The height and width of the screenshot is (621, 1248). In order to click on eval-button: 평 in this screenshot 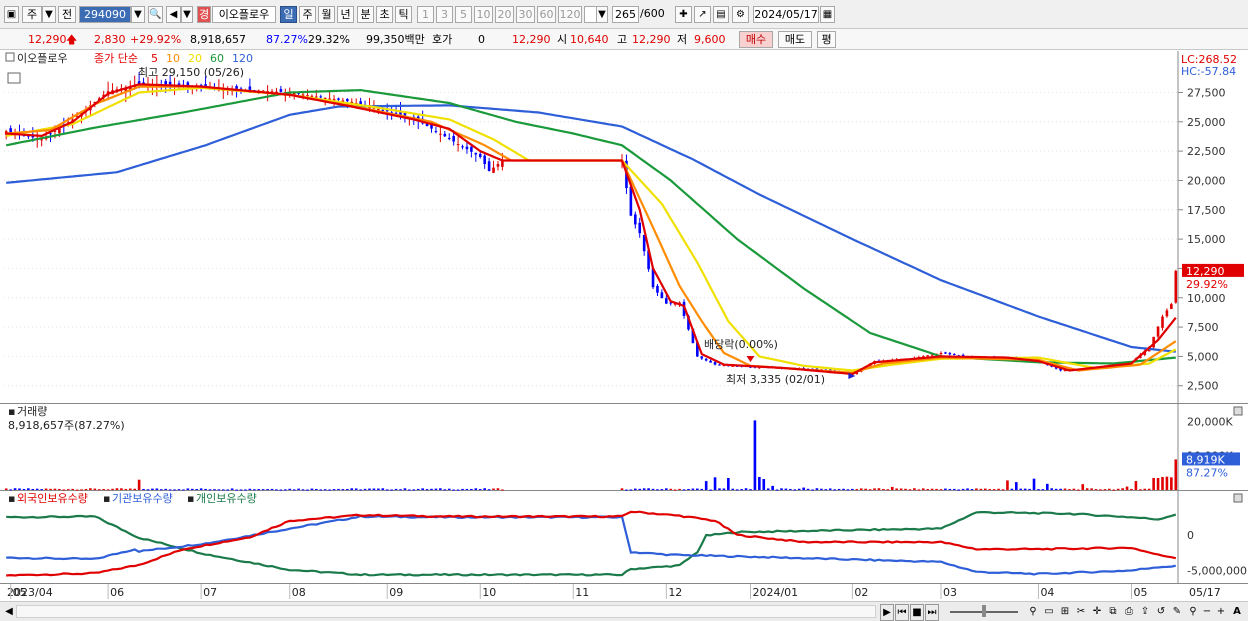, I will do `click(826, 39)`.